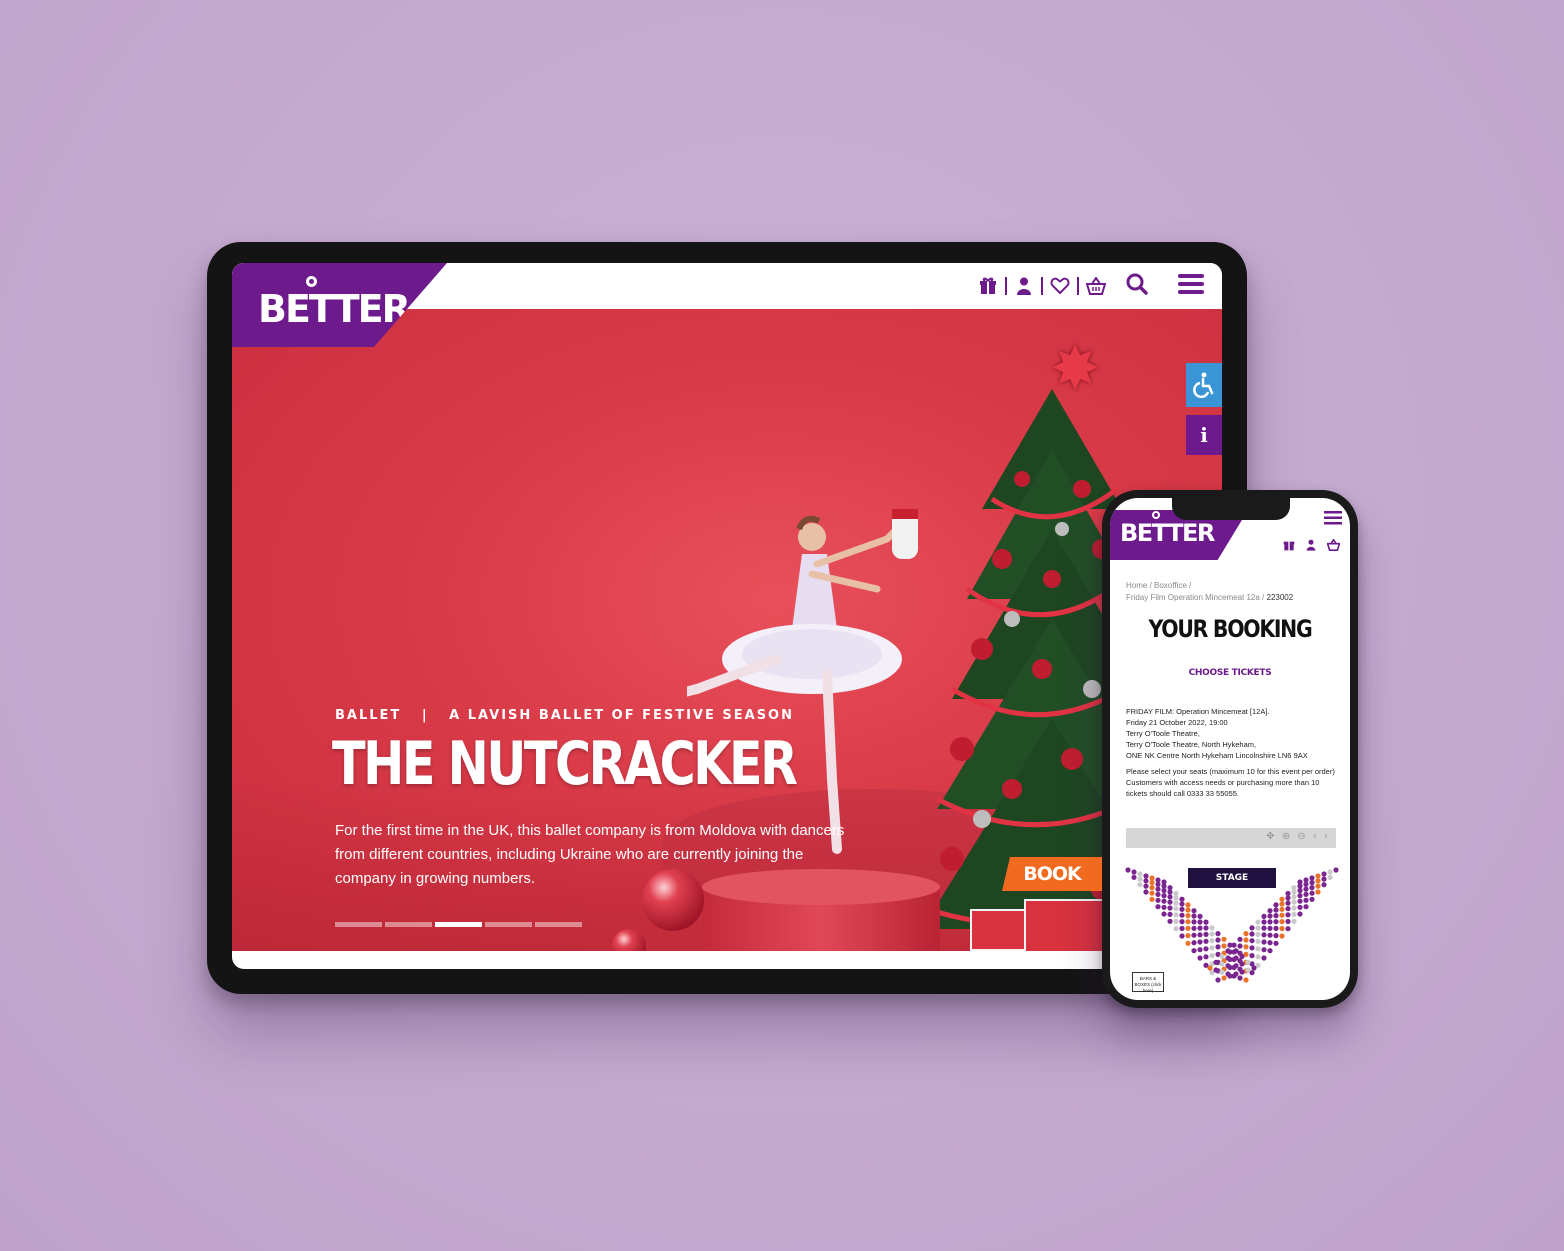 The width and height of the screenshot is (1564, 1251). I want to click on gift-icon, so click(1289, 545).